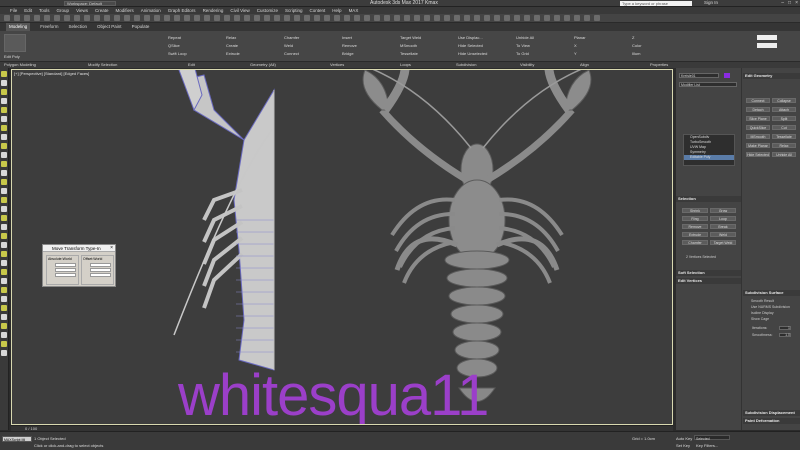 This screenshot has width=800, height=450. Describe the element at coordinates (695, 242) in the screenshot. I see `panel-button: Chamfer` at that location.